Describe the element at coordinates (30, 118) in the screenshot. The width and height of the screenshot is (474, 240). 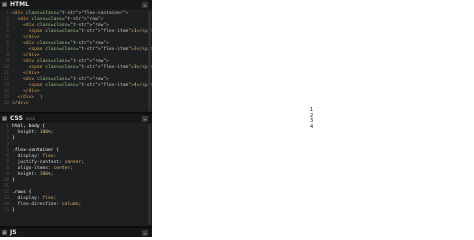
I see `css-preprocessor-label: SCSS` at that location.